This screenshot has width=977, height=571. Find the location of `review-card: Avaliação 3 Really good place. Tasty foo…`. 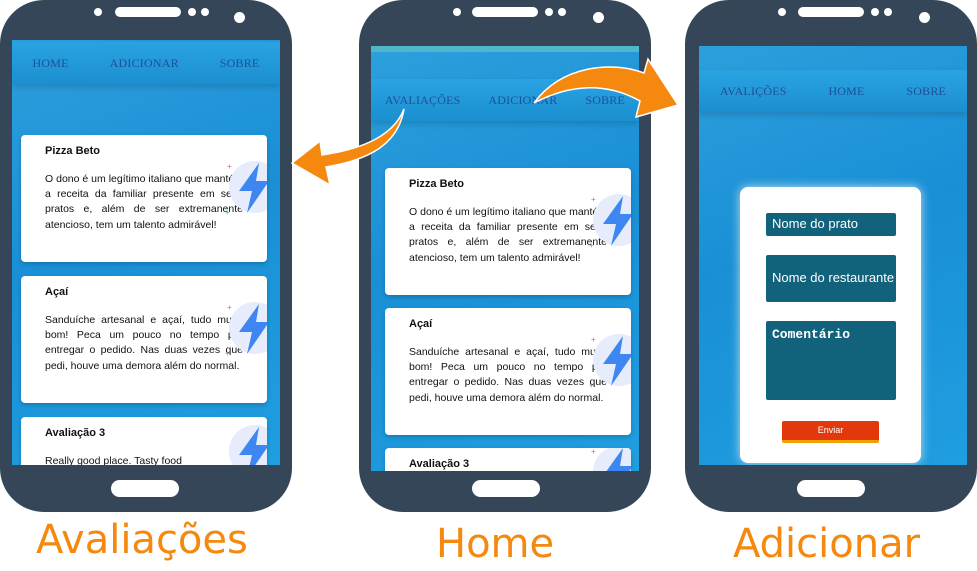

review-card: Avaliação 3 Really good place. Tasty foo… is located at coordinates (144, 441).